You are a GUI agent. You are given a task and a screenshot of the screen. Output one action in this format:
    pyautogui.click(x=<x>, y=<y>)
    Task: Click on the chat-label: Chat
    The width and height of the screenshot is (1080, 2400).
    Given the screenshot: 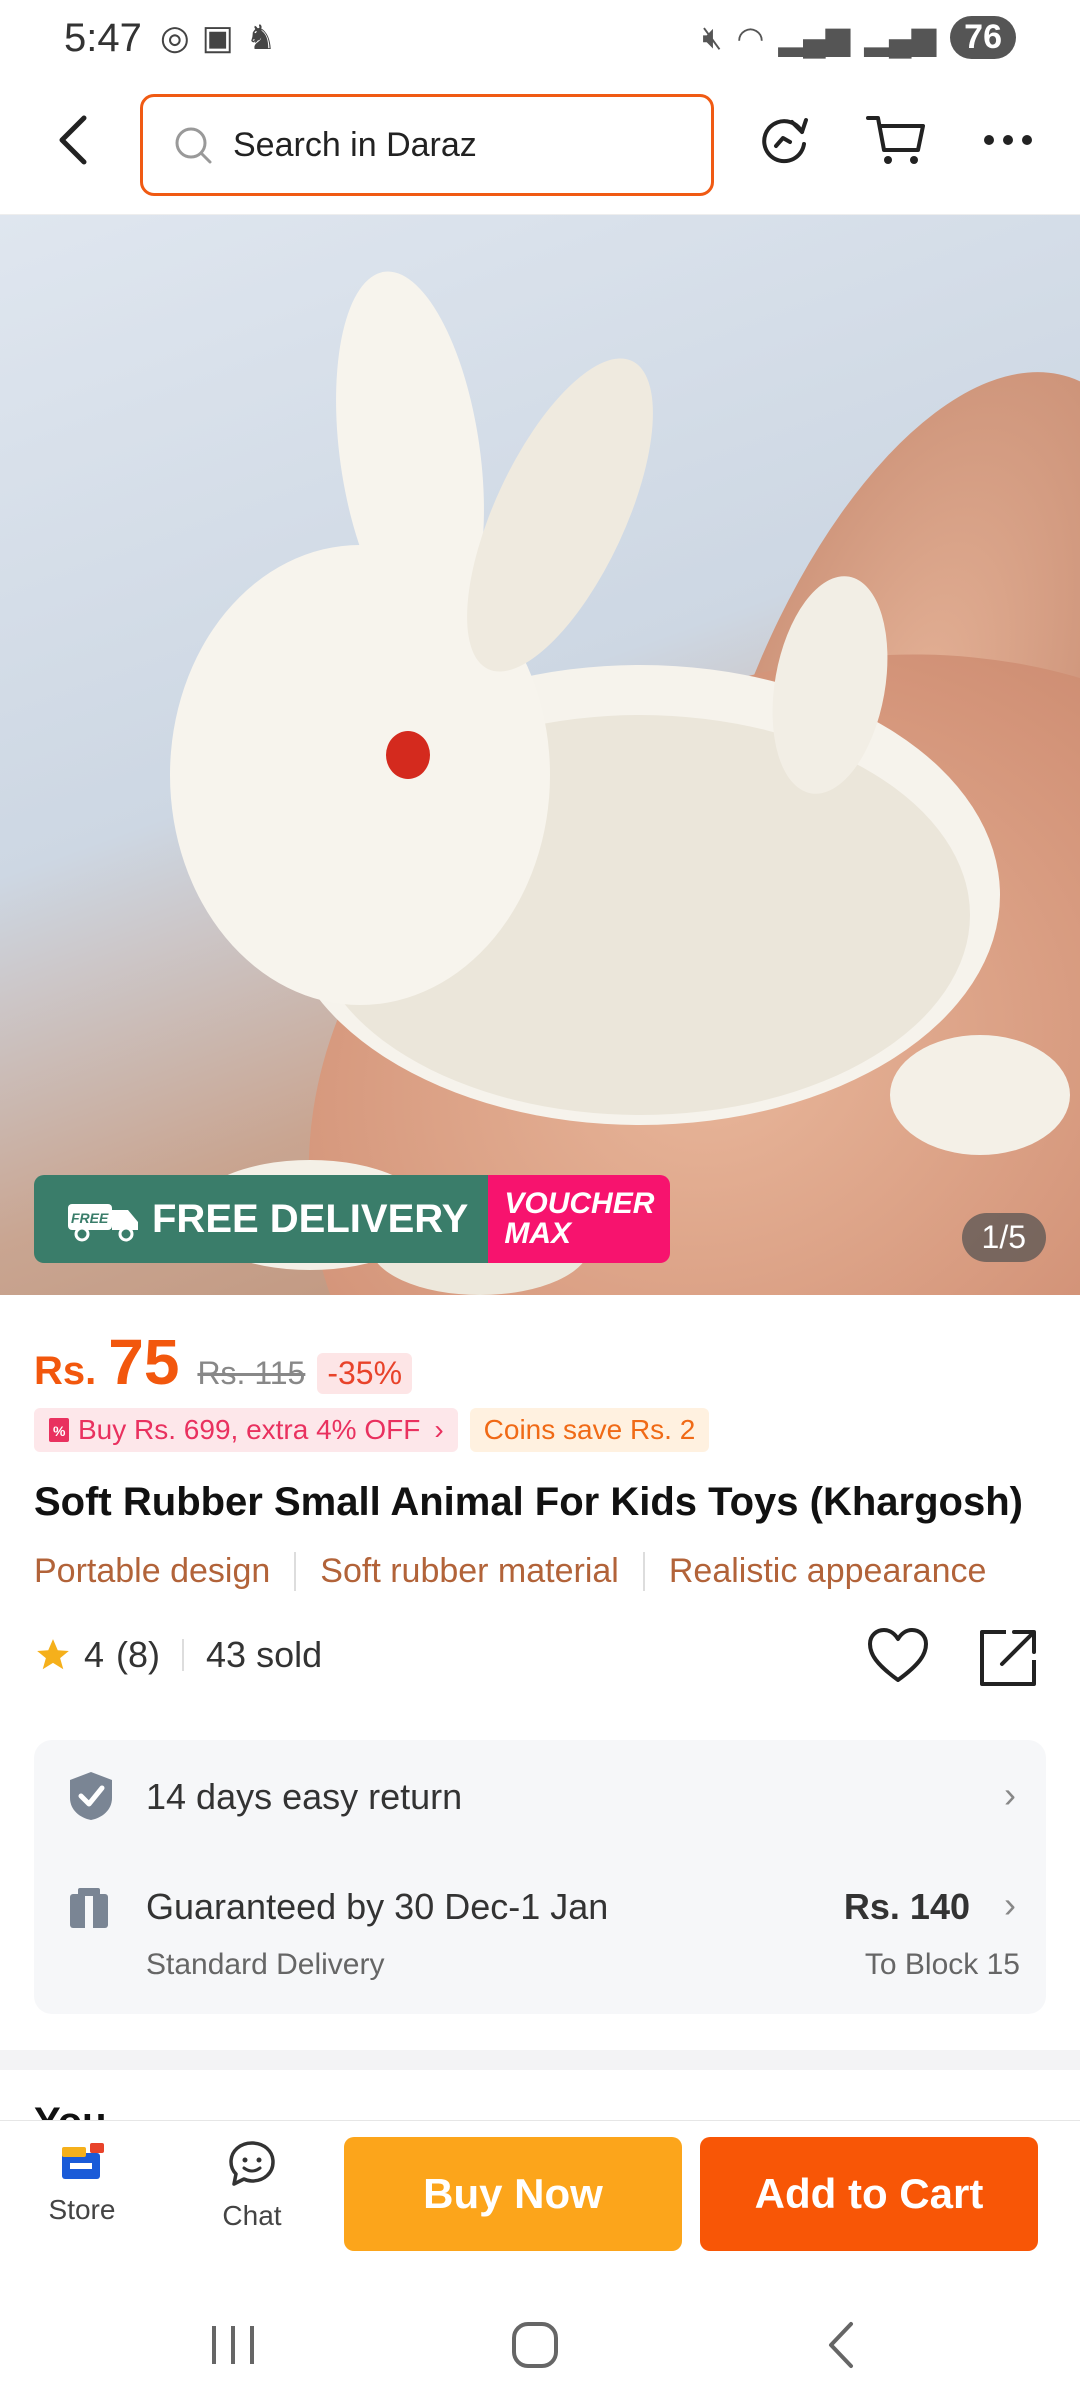 What is the action you would take?
    pyautogui.click(x=252, y=2215)
    